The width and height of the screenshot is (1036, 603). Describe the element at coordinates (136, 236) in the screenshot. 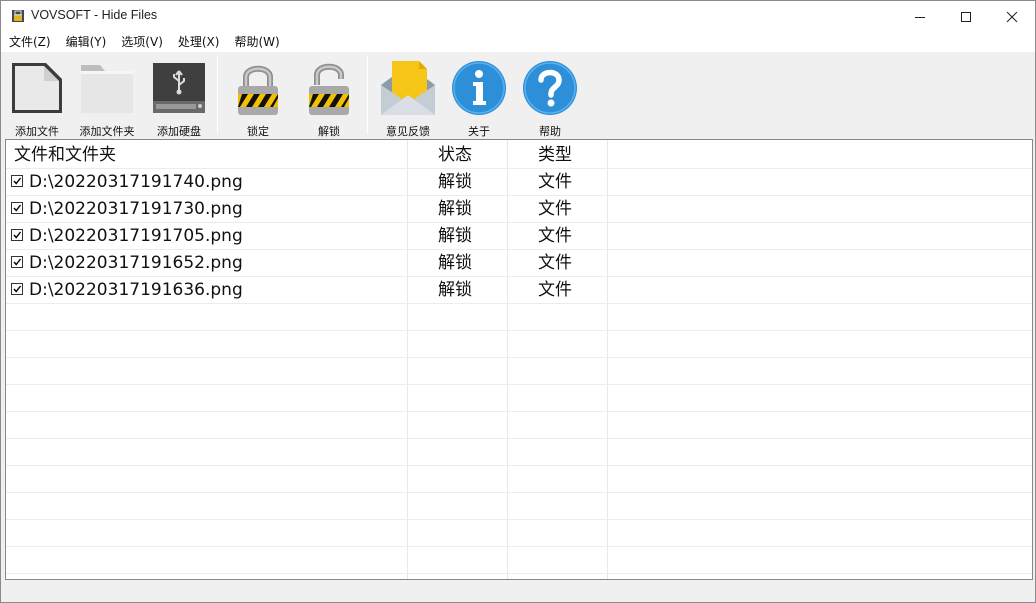

I see `cell-path: D:\20220317191705.png` at that location.